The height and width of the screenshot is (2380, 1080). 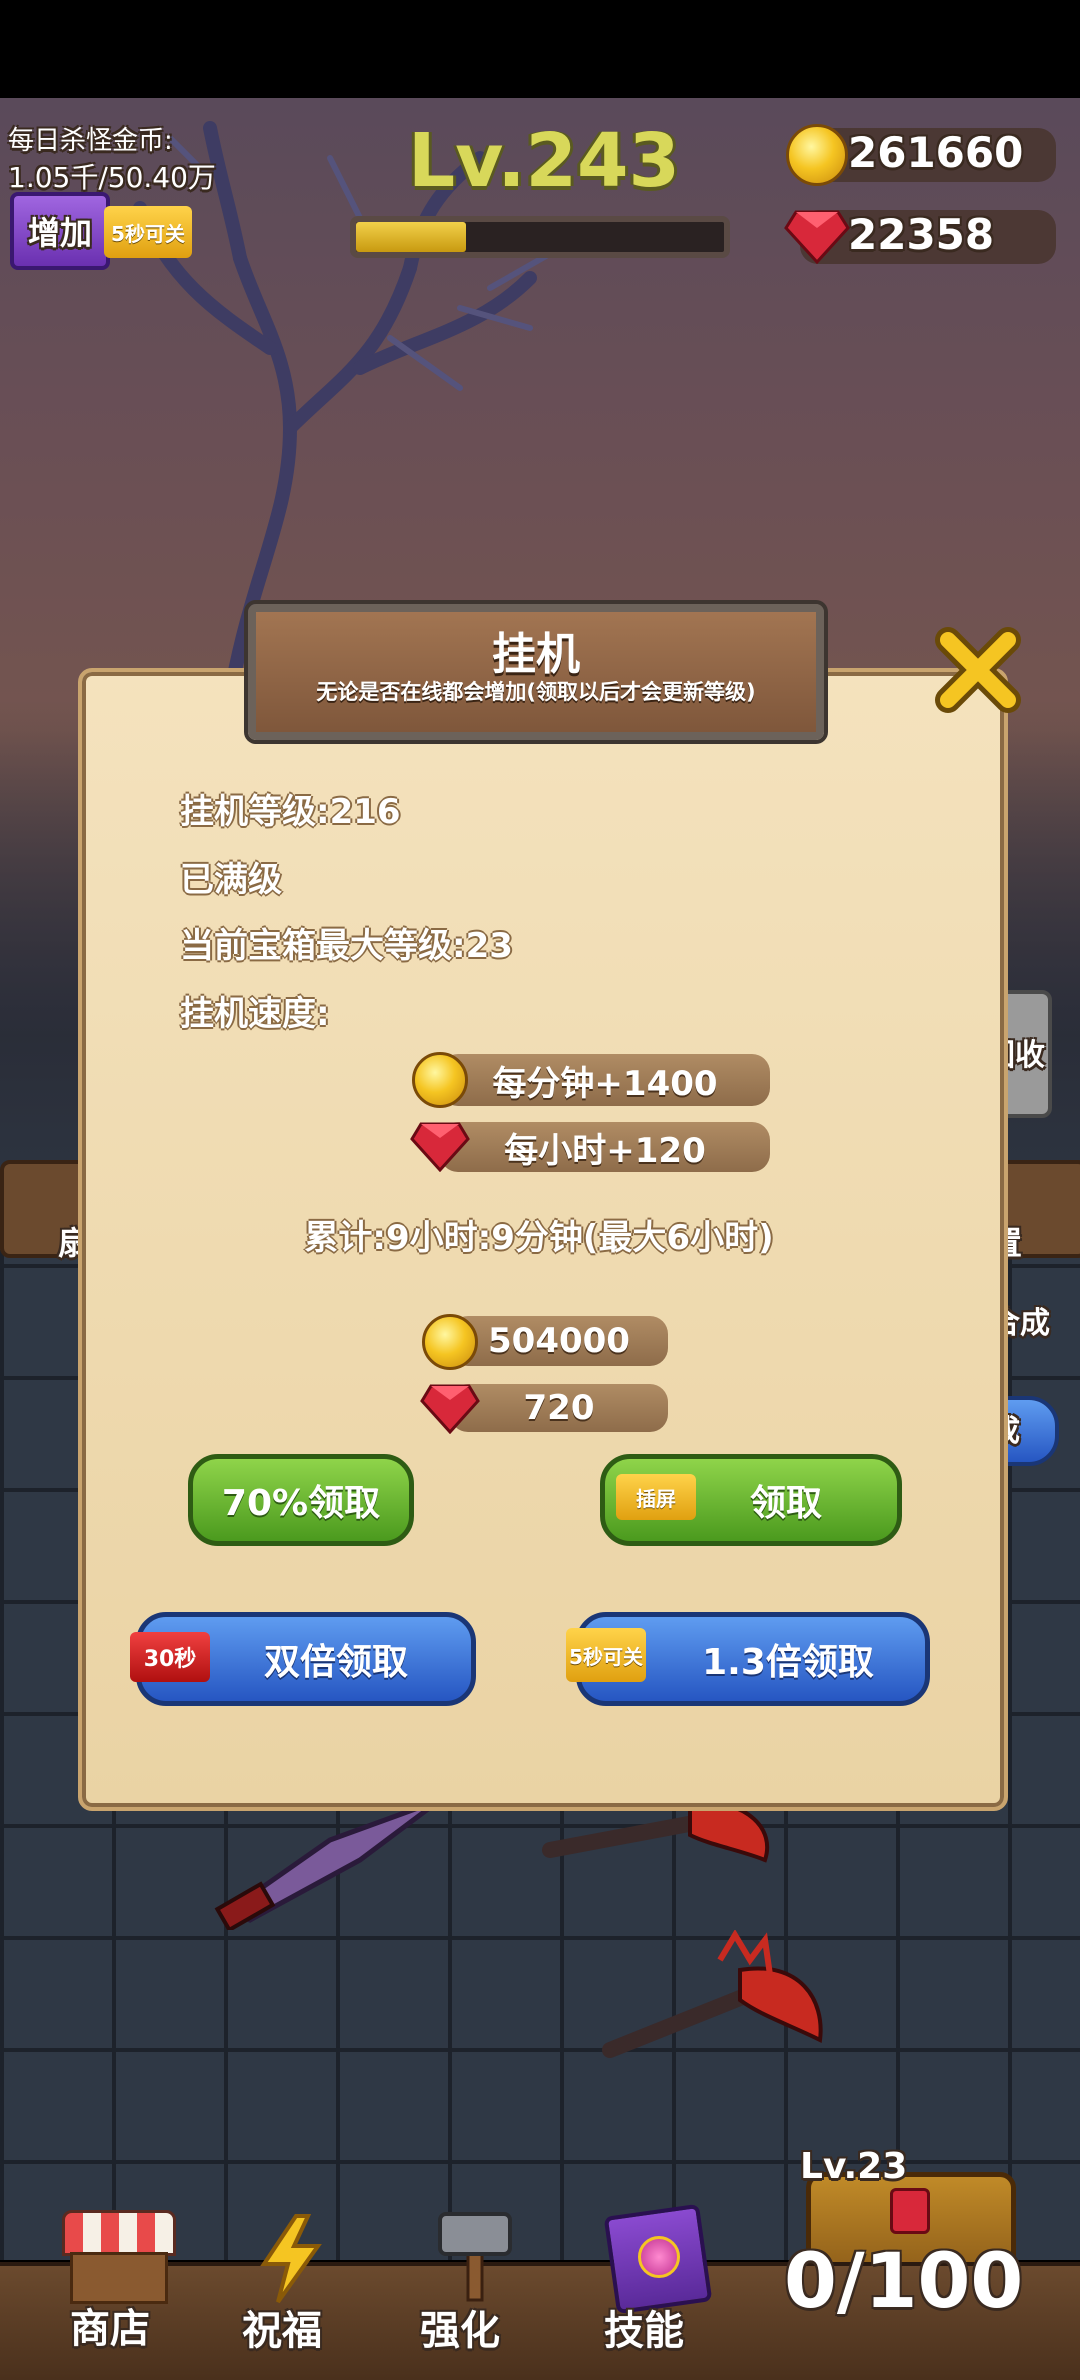 What do you see at coordinates (450, 1342) in the screenshot?
I see `reward-gold-coin-icon` at bounding box center [450, 1342].